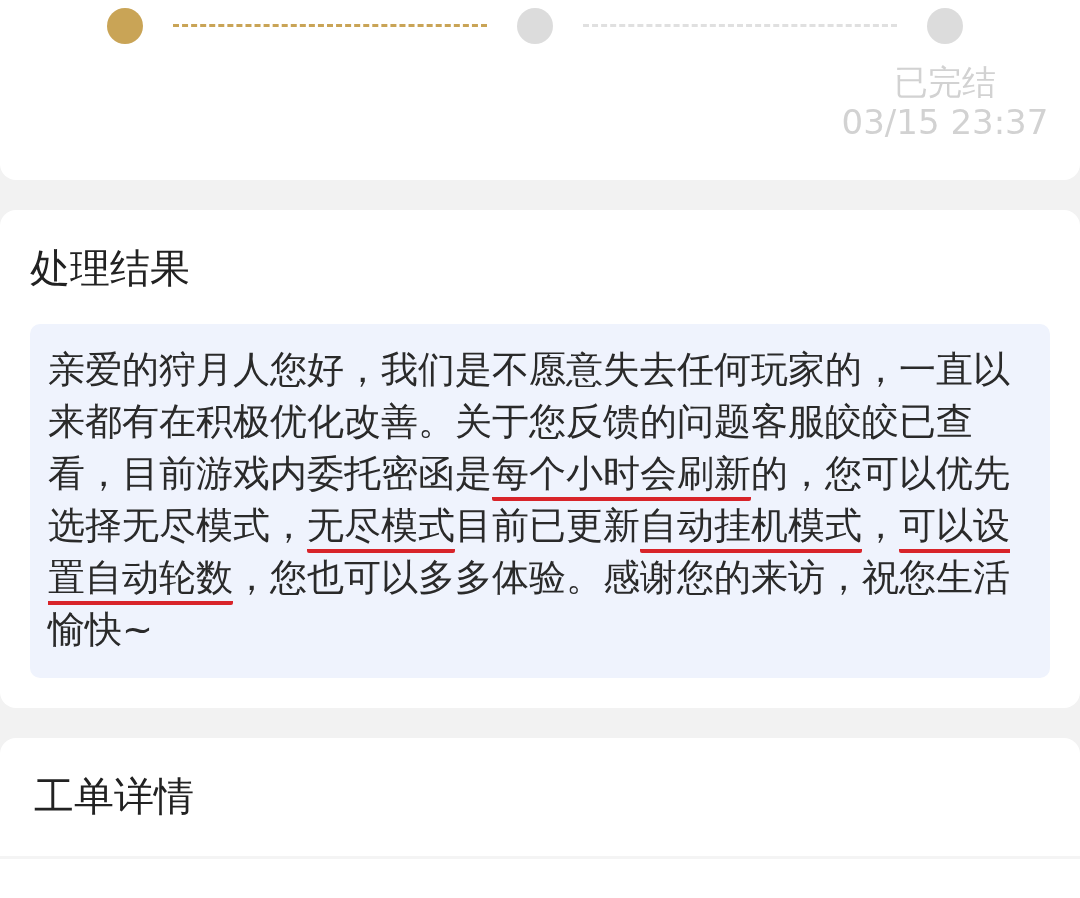 Image resolution: width=1080 pixels, height=898 pixels. I want to click on section-title: 工单详情, so click(114, 796).